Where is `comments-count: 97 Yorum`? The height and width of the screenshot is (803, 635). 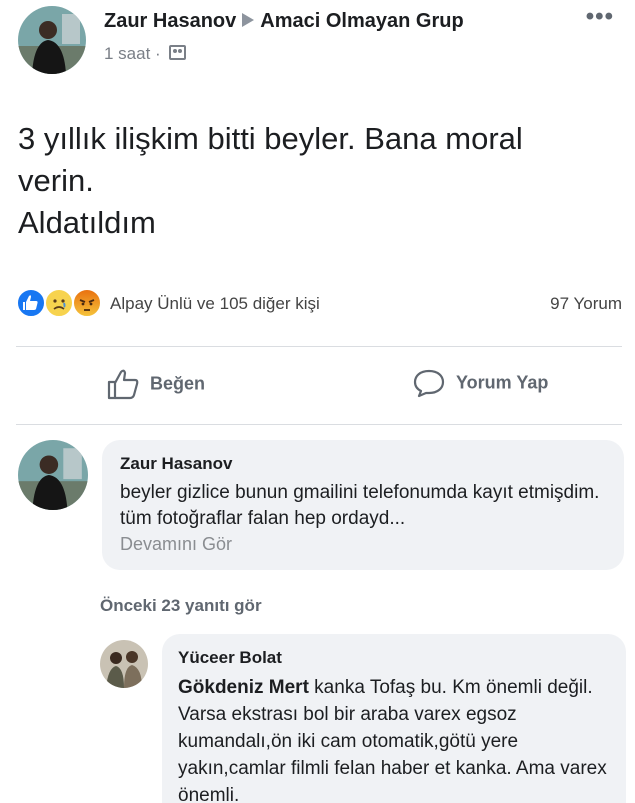
comments-count: 97 Yorum is located at coordinates (586, 304).